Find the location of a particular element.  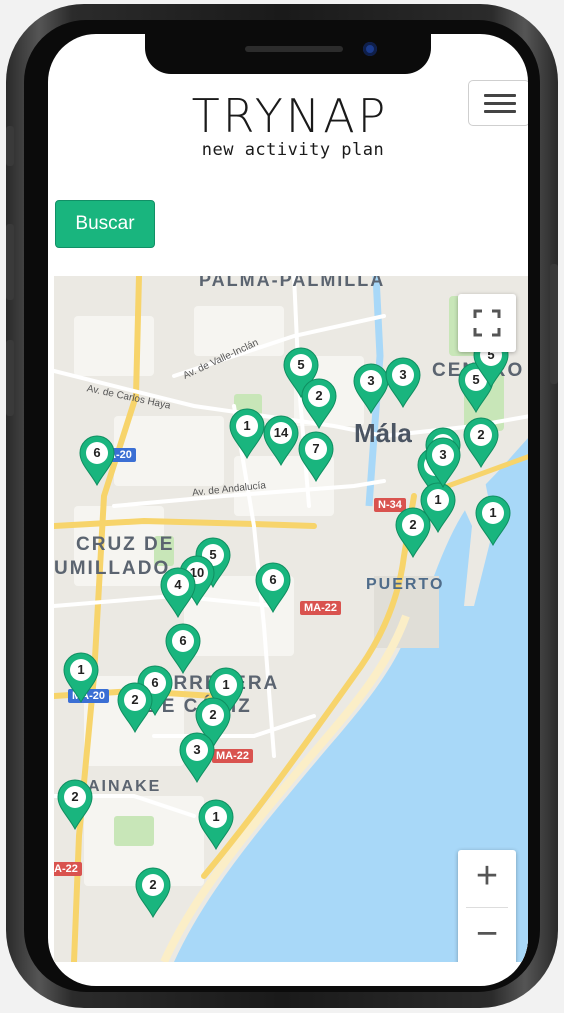

notch is located at coordinates (288, 54).